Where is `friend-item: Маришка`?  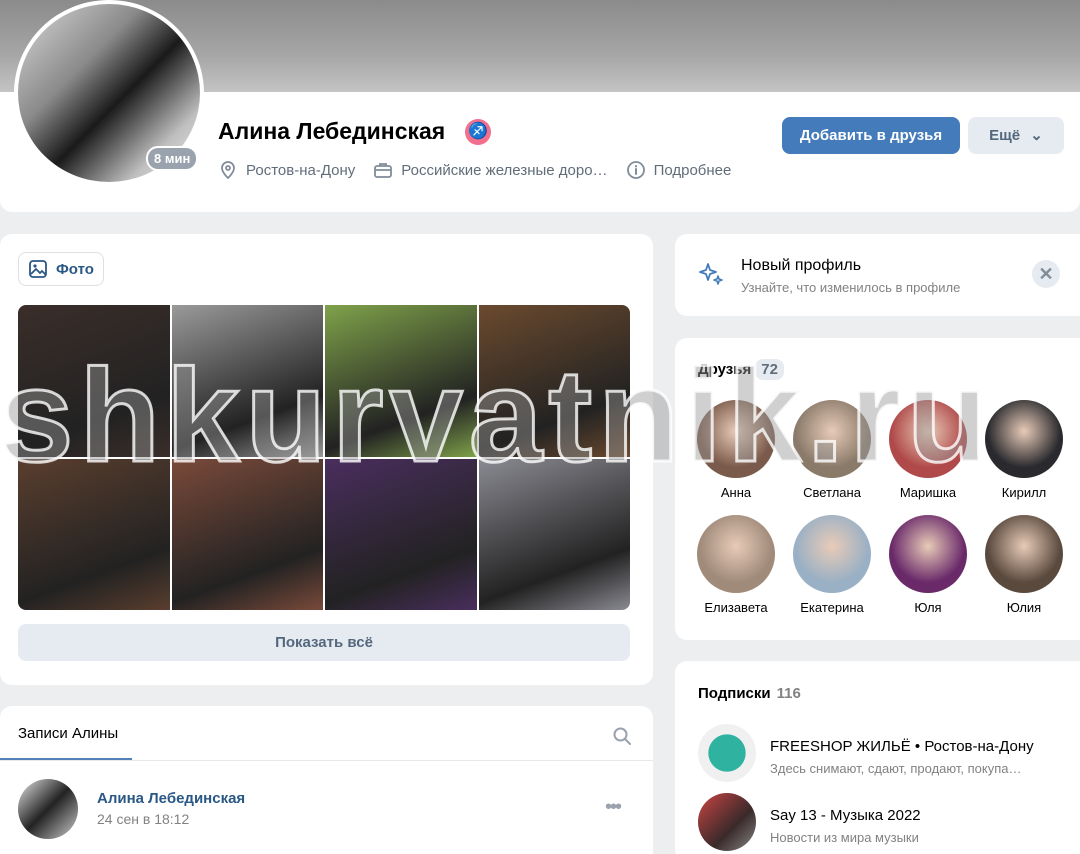 friend-item: Маришка is located at coordinates (928, 450).